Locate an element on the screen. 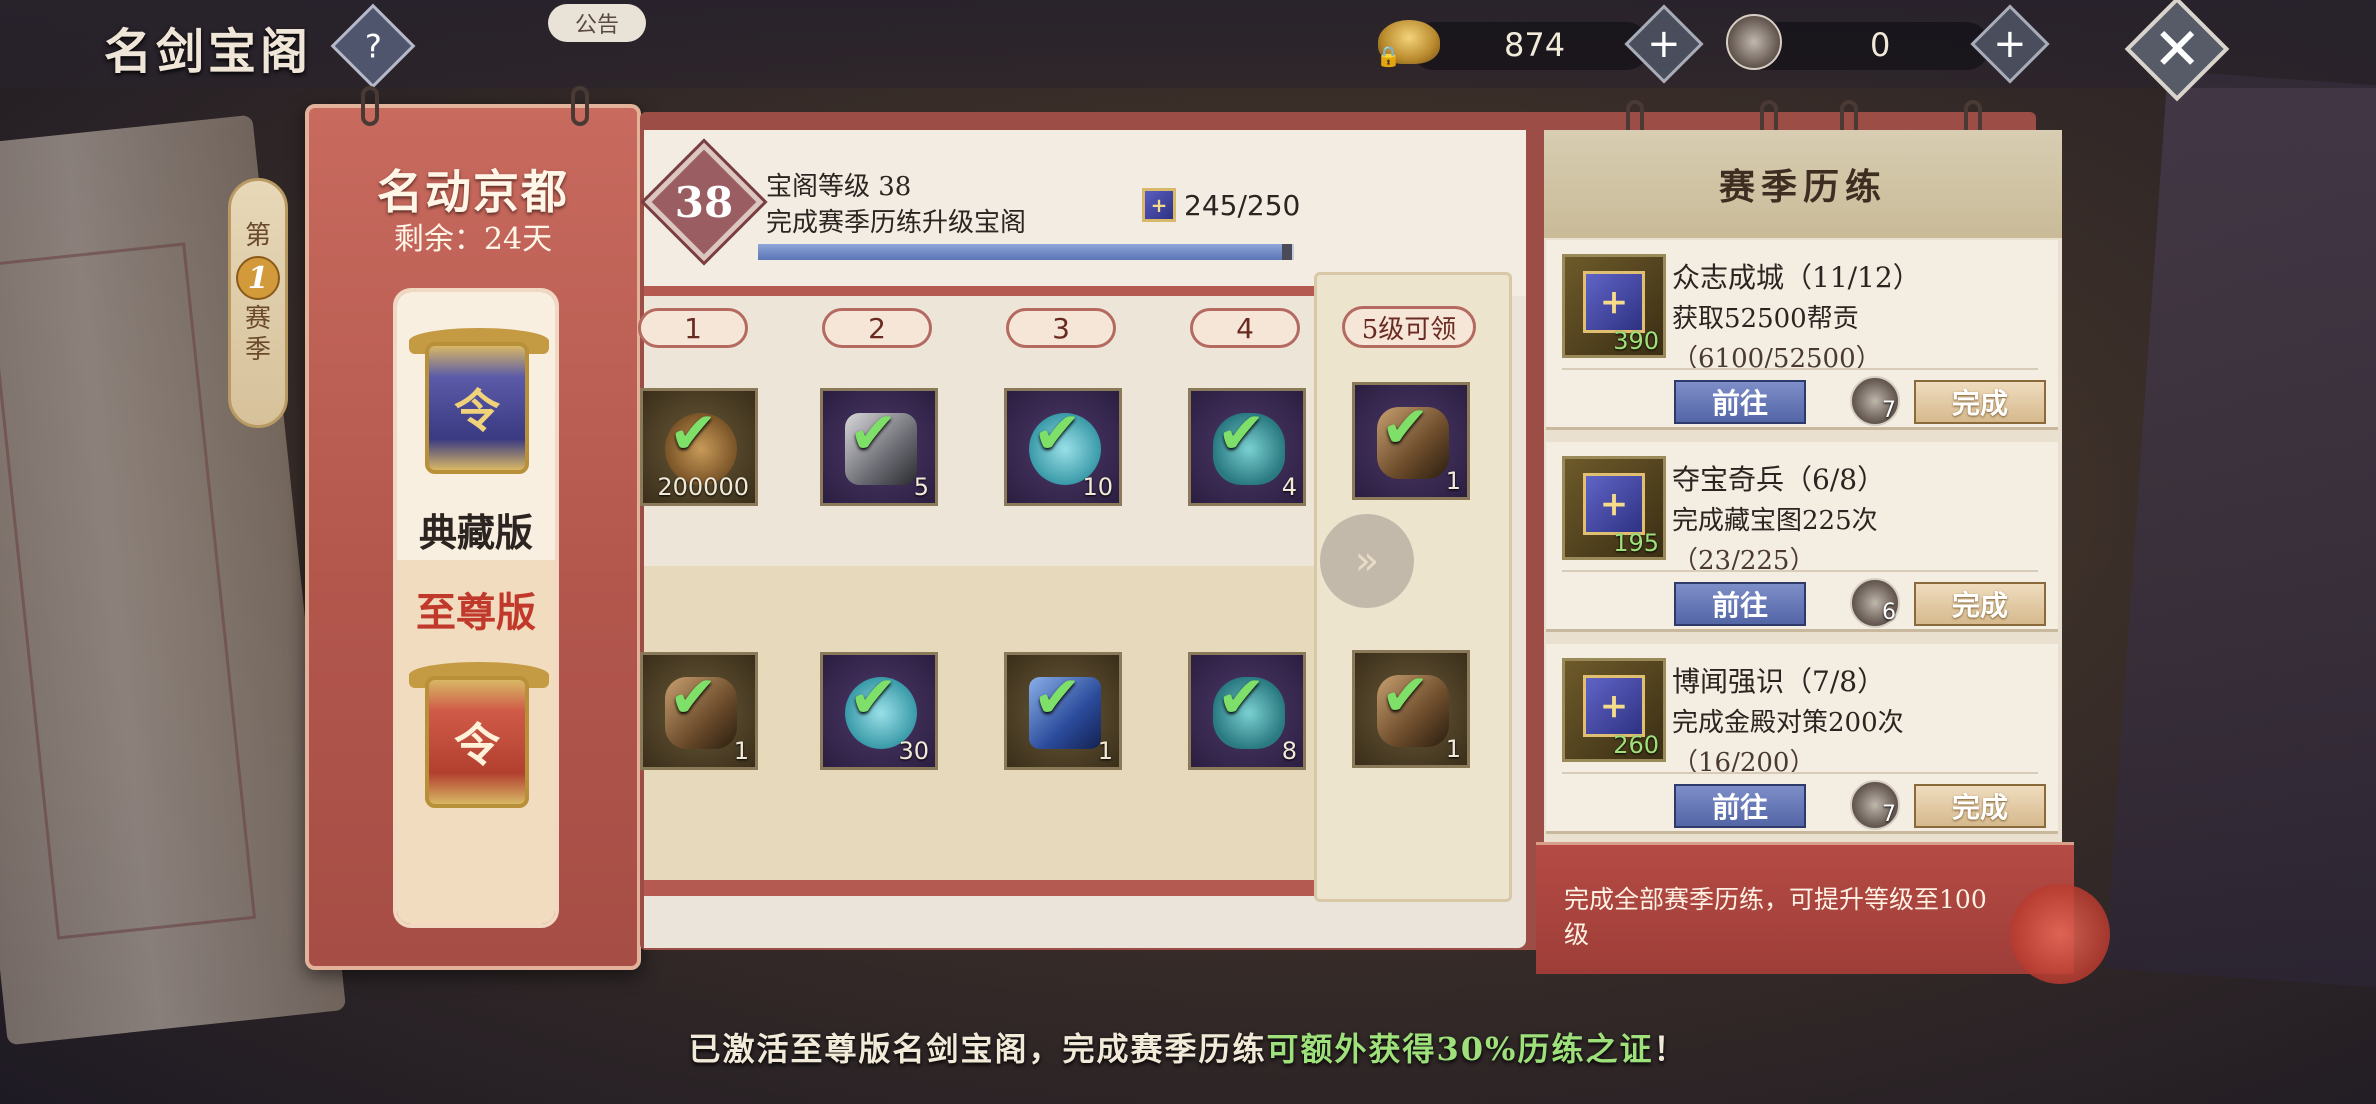 This screenshot has height=1104, width=2376. level-progress-fill is located at coordinates (1021, 252).